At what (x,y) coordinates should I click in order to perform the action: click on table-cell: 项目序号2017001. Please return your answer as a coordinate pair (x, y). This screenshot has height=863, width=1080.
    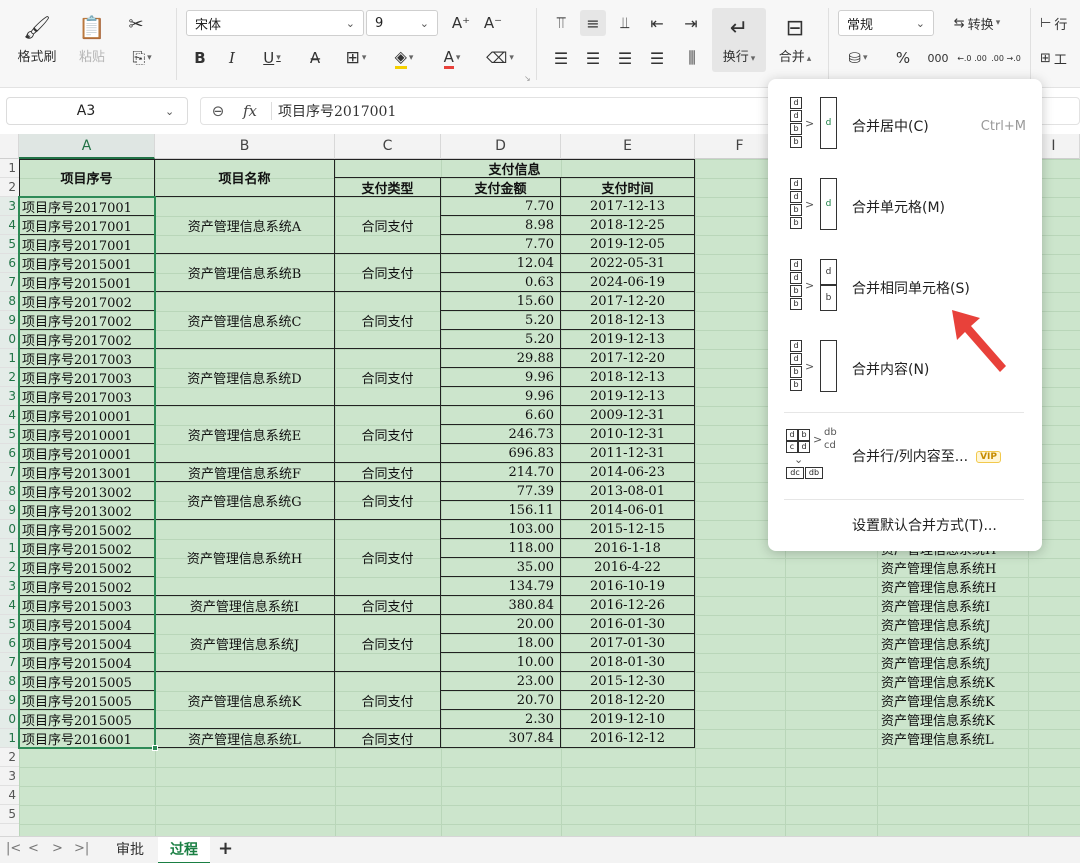
    Looking at the image, I should click on (87, 225).